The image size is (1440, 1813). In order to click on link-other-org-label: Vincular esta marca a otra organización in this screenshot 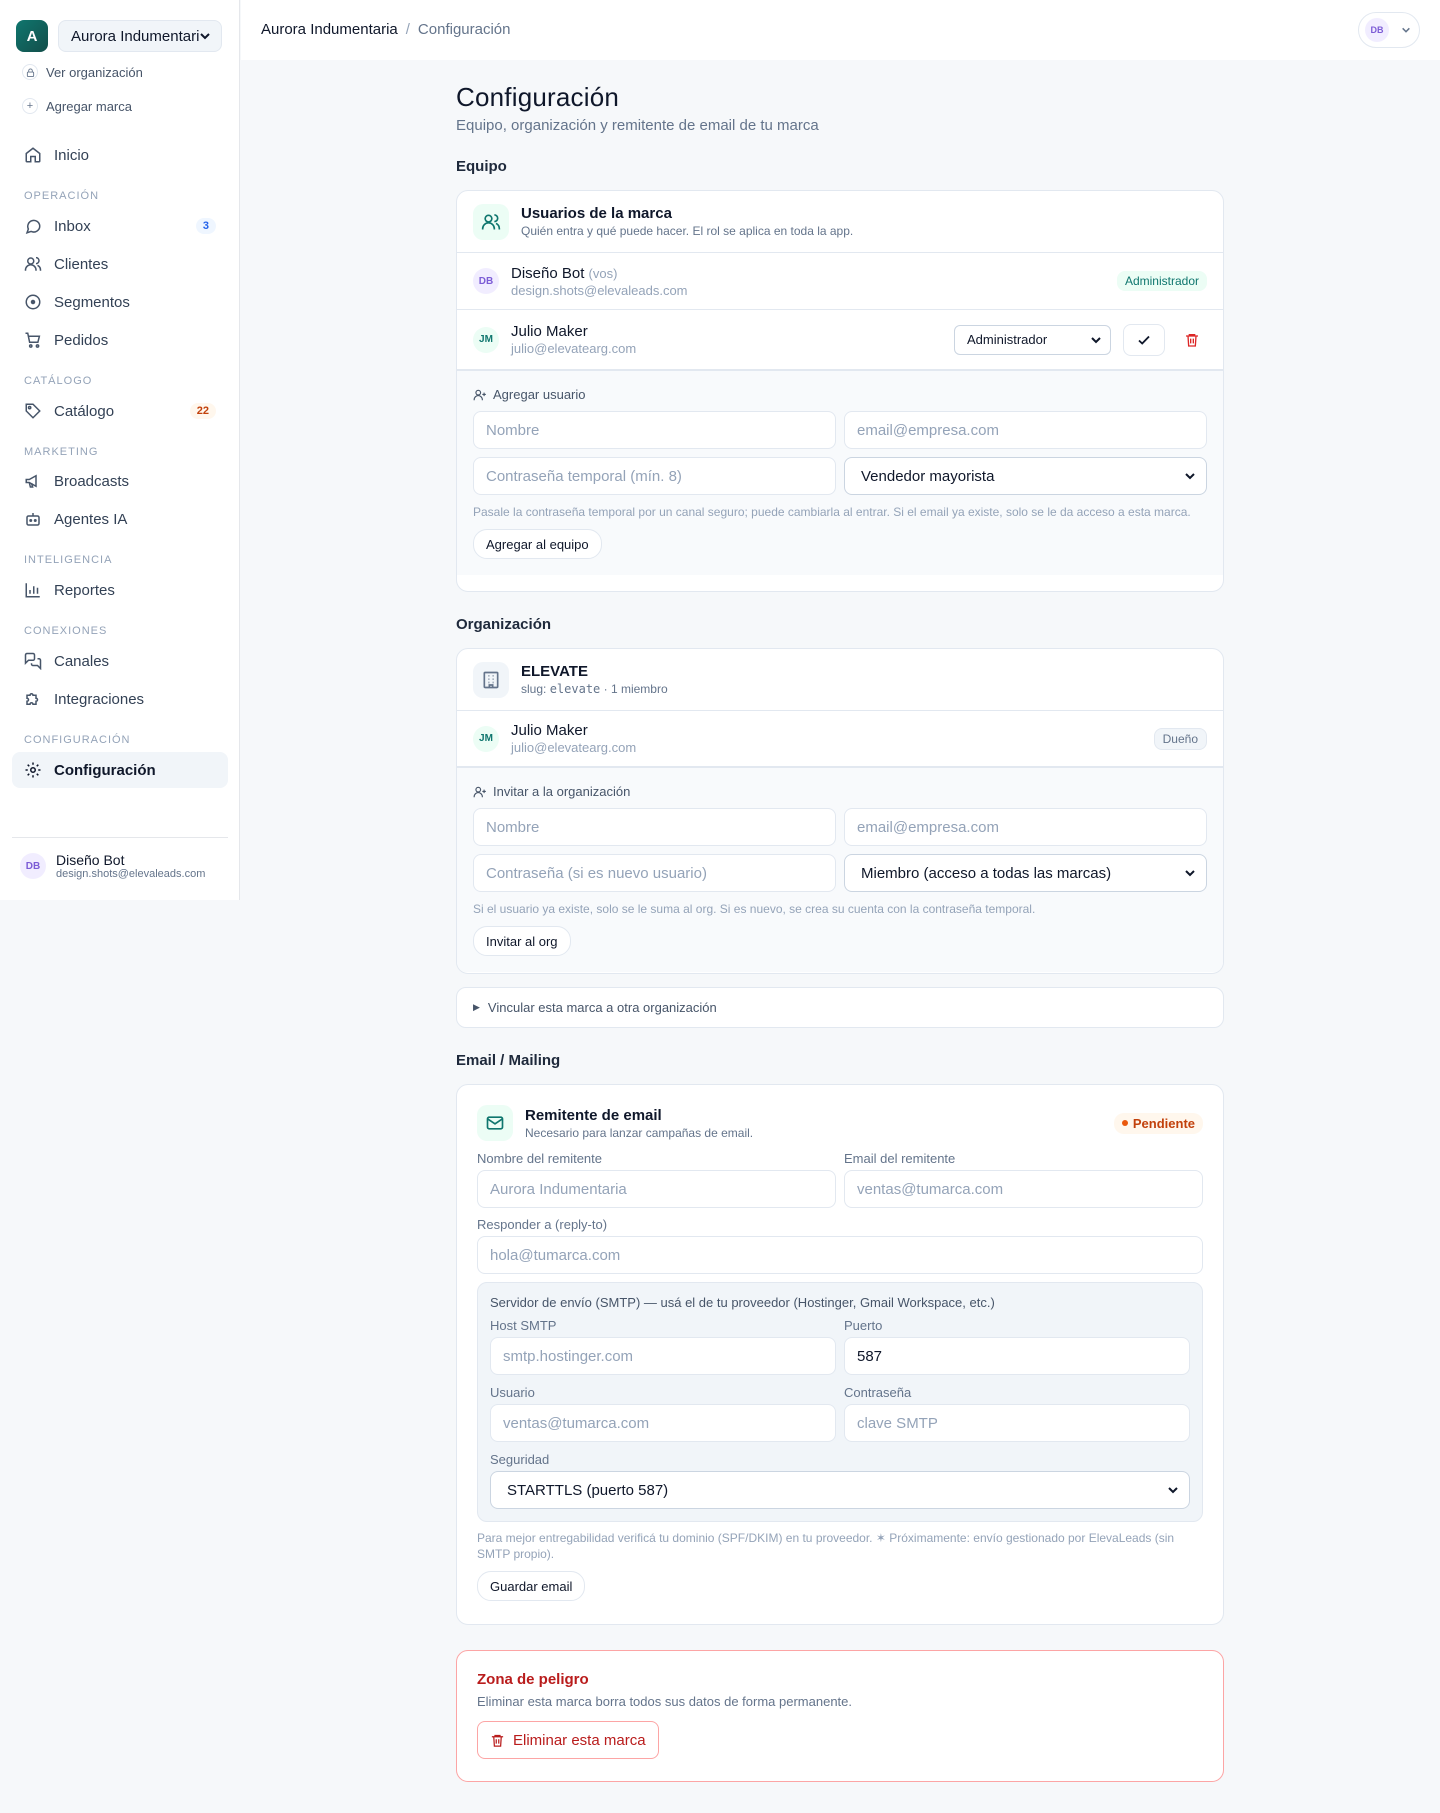, I will do `click(602, 1007)`.